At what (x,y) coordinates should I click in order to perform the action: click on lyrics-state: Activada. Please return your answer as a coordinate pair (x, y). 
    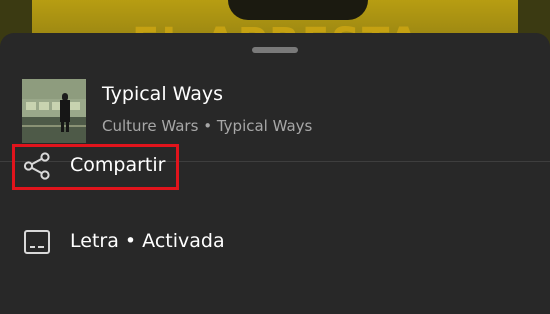
    Looking at the image, I should click on (183, 241).